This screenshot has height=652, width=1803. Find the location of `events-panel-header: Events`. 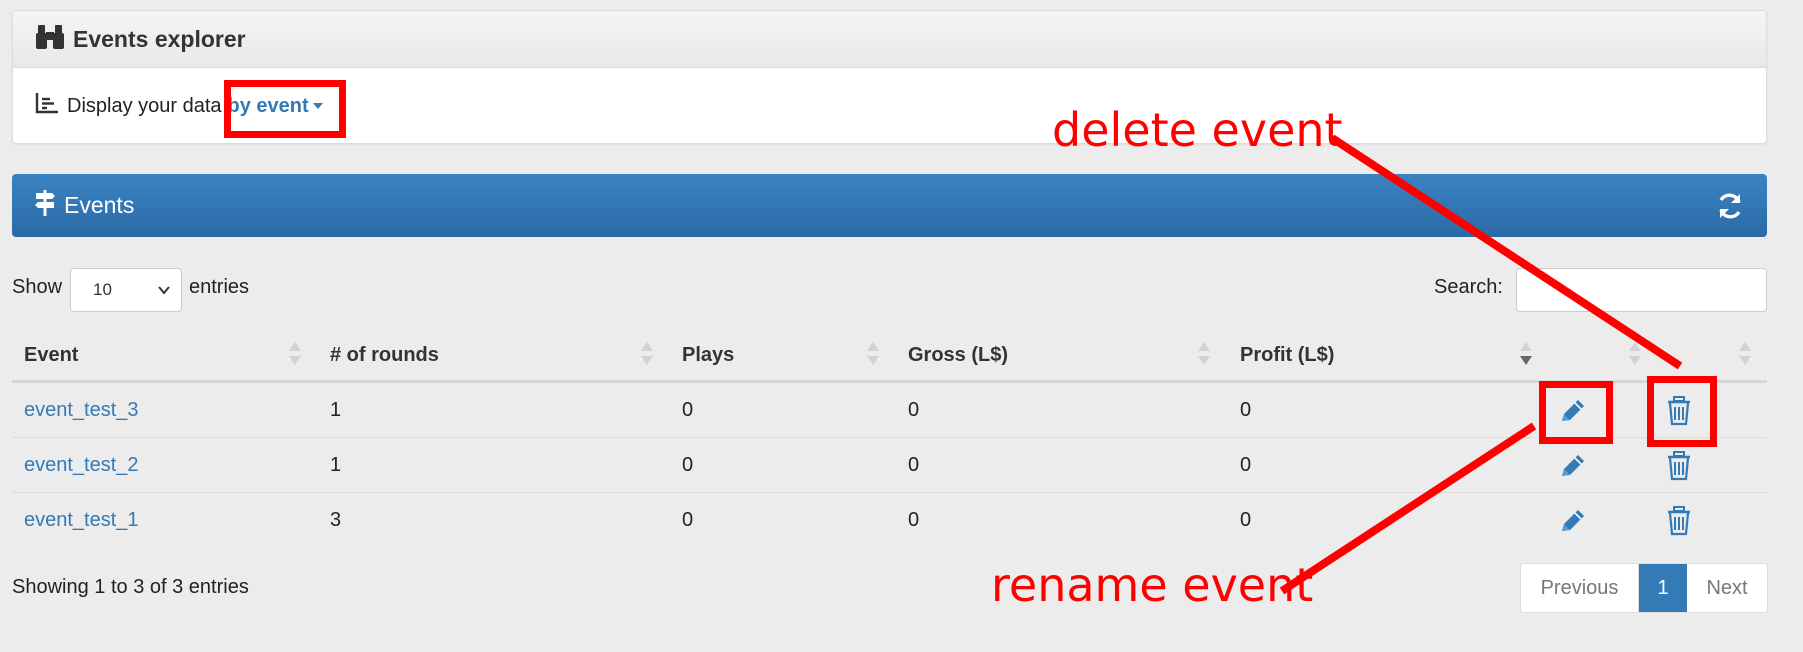

events-panel-header: Events is located at coordinates (889, 205).